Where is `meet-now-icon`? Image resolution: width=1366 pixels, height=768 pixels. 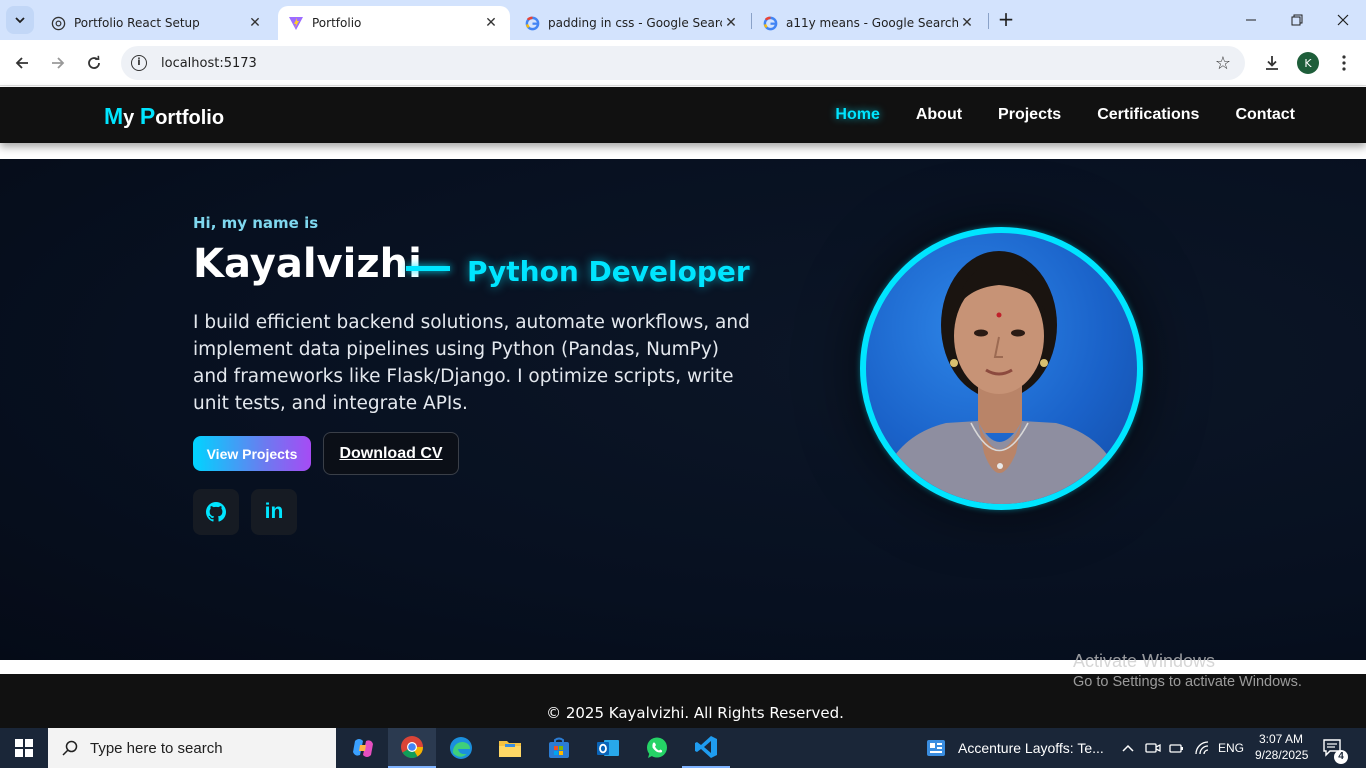
meet-now-icon is located at coordinates (1153, 748).